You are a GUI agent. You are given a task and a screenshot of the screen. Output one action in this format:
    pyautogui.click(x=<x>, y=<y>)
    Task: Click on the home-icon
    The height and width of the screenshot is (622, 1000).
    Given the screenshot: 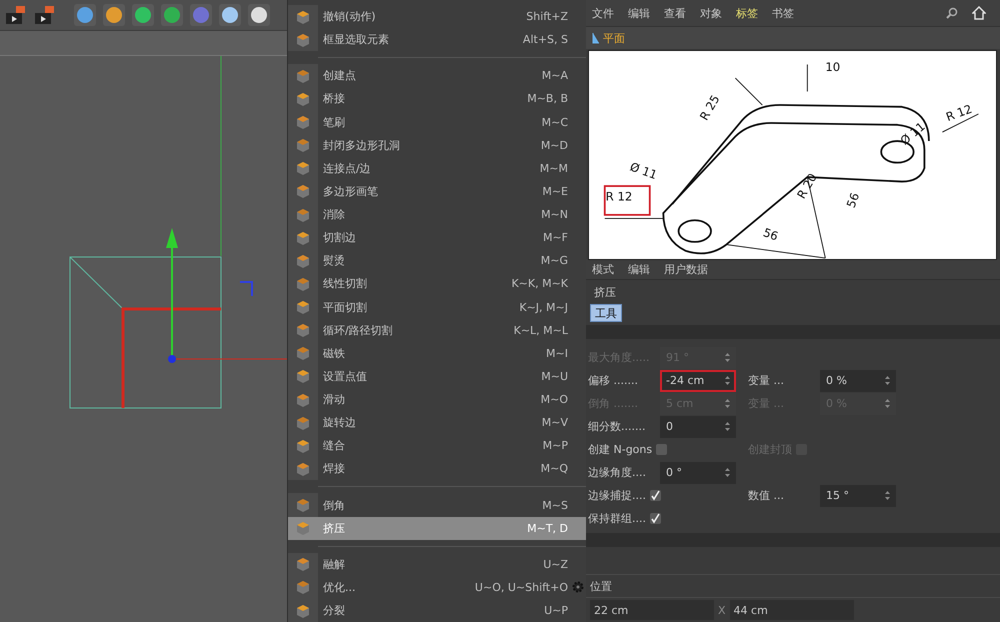 What is the action you would take?
    pyautogui.click(x=979, y=13)
    